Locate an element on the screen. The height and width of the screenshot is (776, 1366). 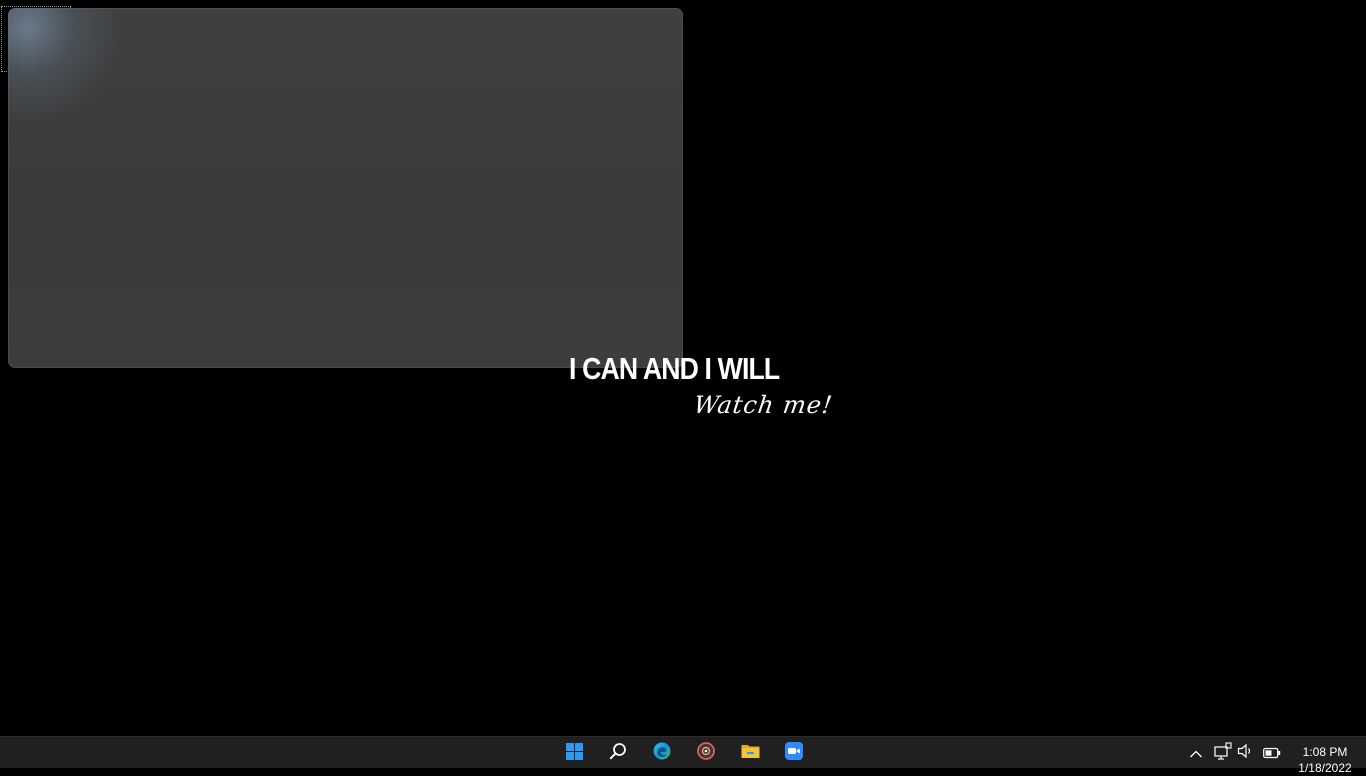
folder-icon is located at coordinates (750, 753).